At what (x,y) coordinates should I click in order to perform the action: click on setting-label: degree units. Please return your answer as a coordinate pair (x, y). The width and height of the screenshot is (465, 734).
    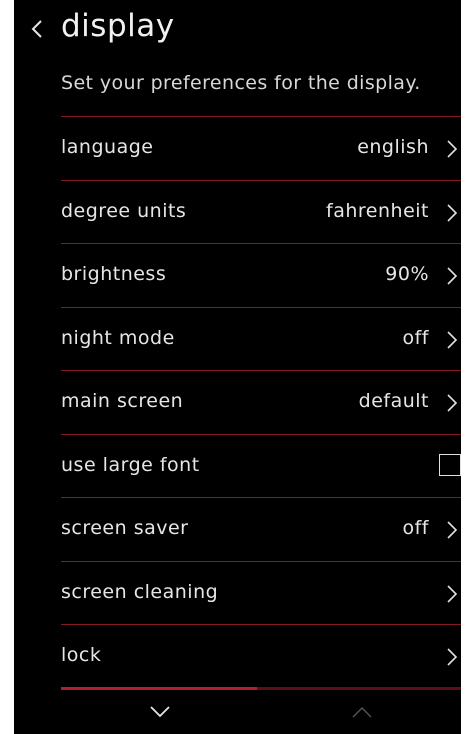
    Looking at the image, I should click on (124, 210).